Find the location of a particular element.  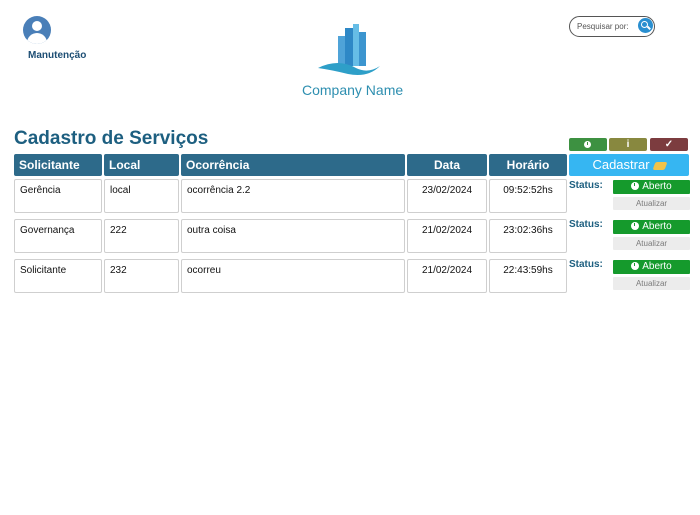

column-header-ocorrencia: Ocorrência is located at coordinates (293, 165).